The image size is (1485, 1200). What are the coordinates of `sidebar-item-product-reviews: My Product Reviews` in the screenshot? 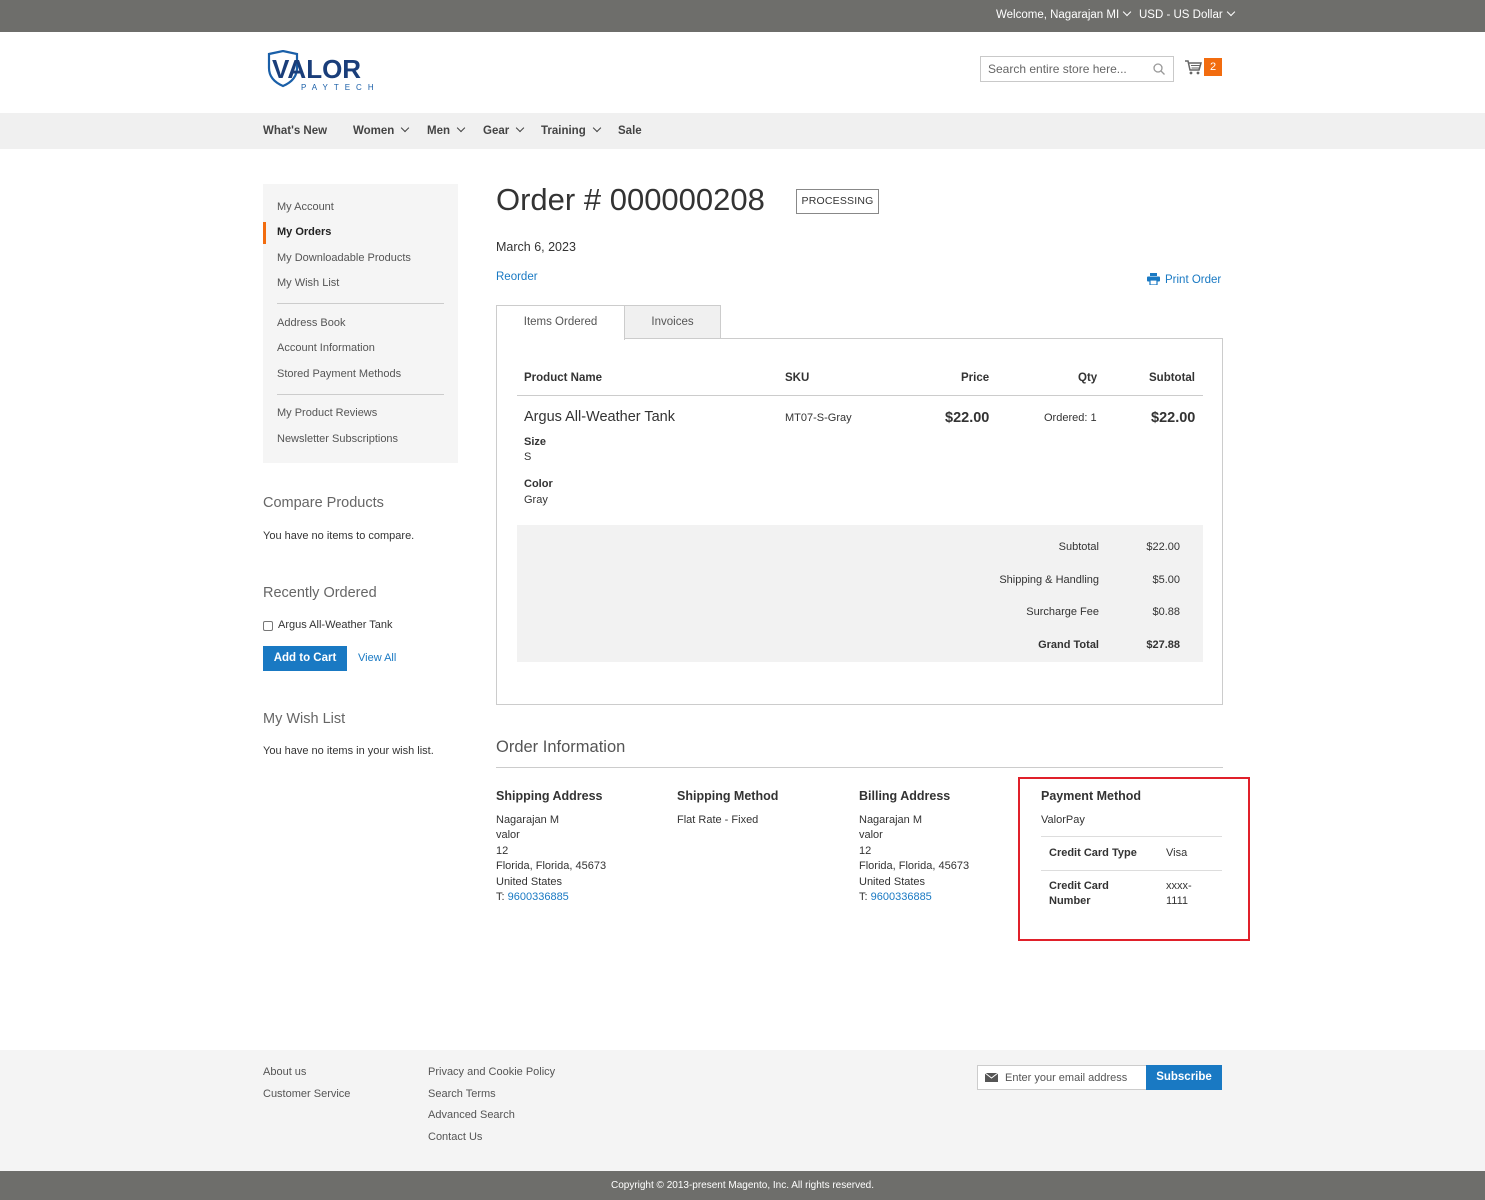 It's located at (327, 413).